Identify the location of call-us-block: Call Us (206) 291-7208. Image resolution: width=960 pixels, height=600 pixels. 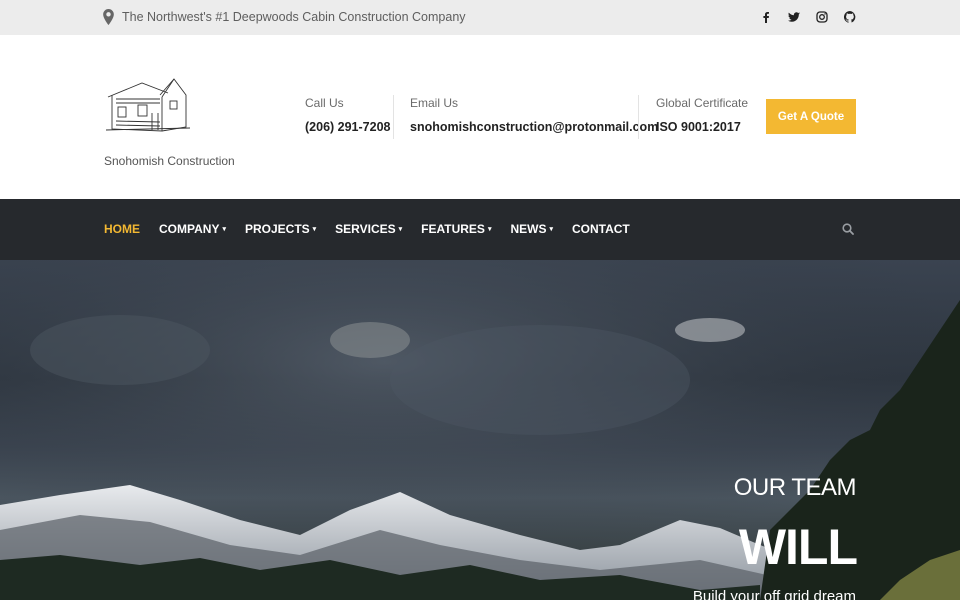
(347, 115).